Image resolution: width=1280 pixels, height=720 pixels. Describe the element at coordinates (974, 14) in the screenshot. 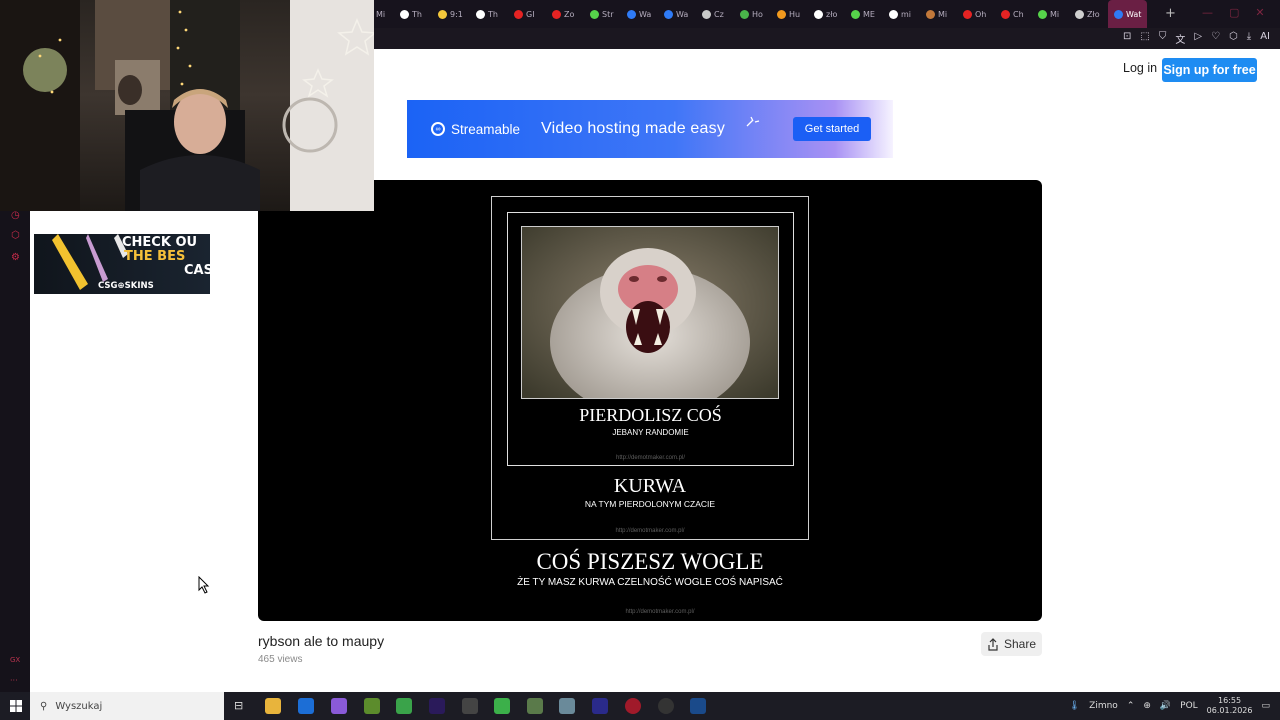

I see `browser-tab: Oh` at that location.